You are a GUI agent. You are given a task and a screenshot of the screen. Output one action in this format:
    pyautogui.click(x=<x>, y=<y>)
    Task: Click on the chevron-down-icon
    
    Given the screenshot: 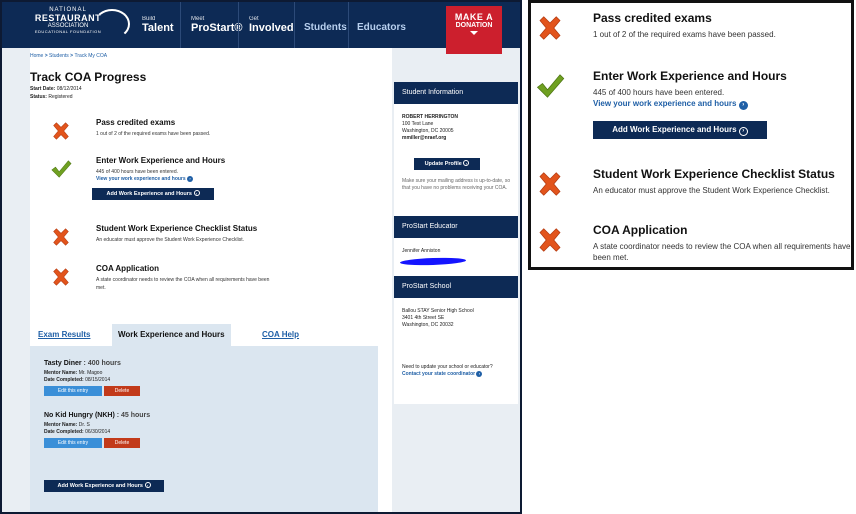 What is the action you would take?
    pyautogui.click(x=474, y=33)
    